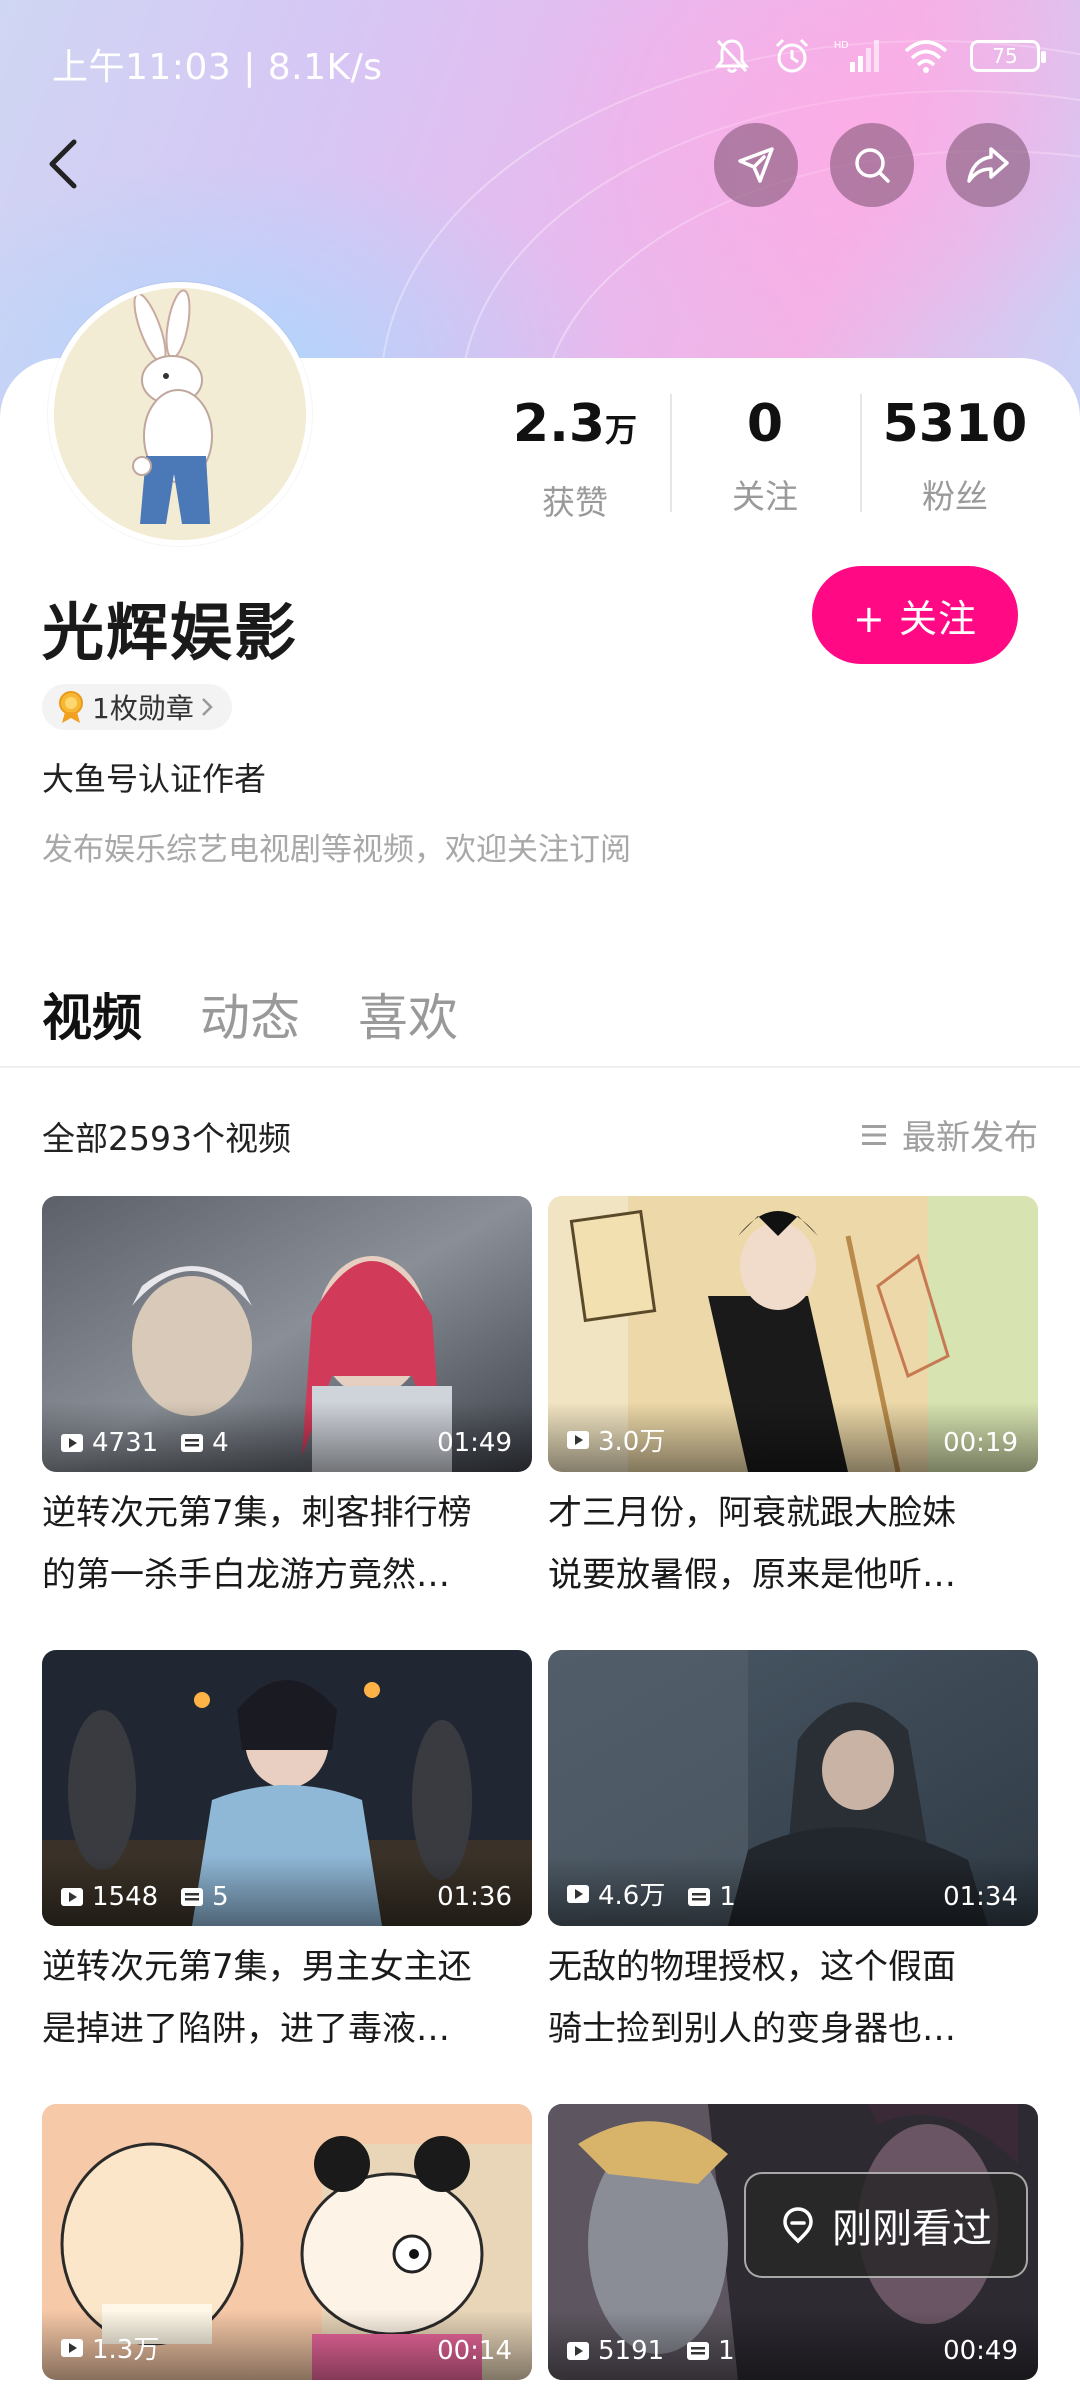  I want to click on signal-icon: HD, so click(856, 56).